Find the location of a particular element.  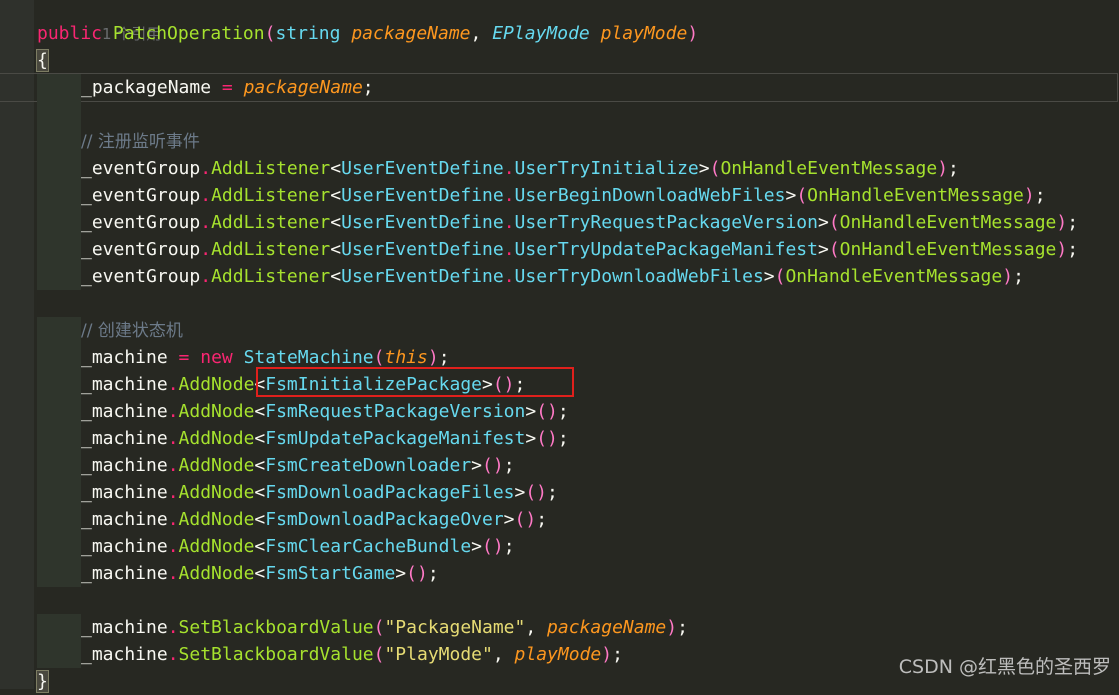

class-statemachine: StateMachine is located at coordinates (308, 357).